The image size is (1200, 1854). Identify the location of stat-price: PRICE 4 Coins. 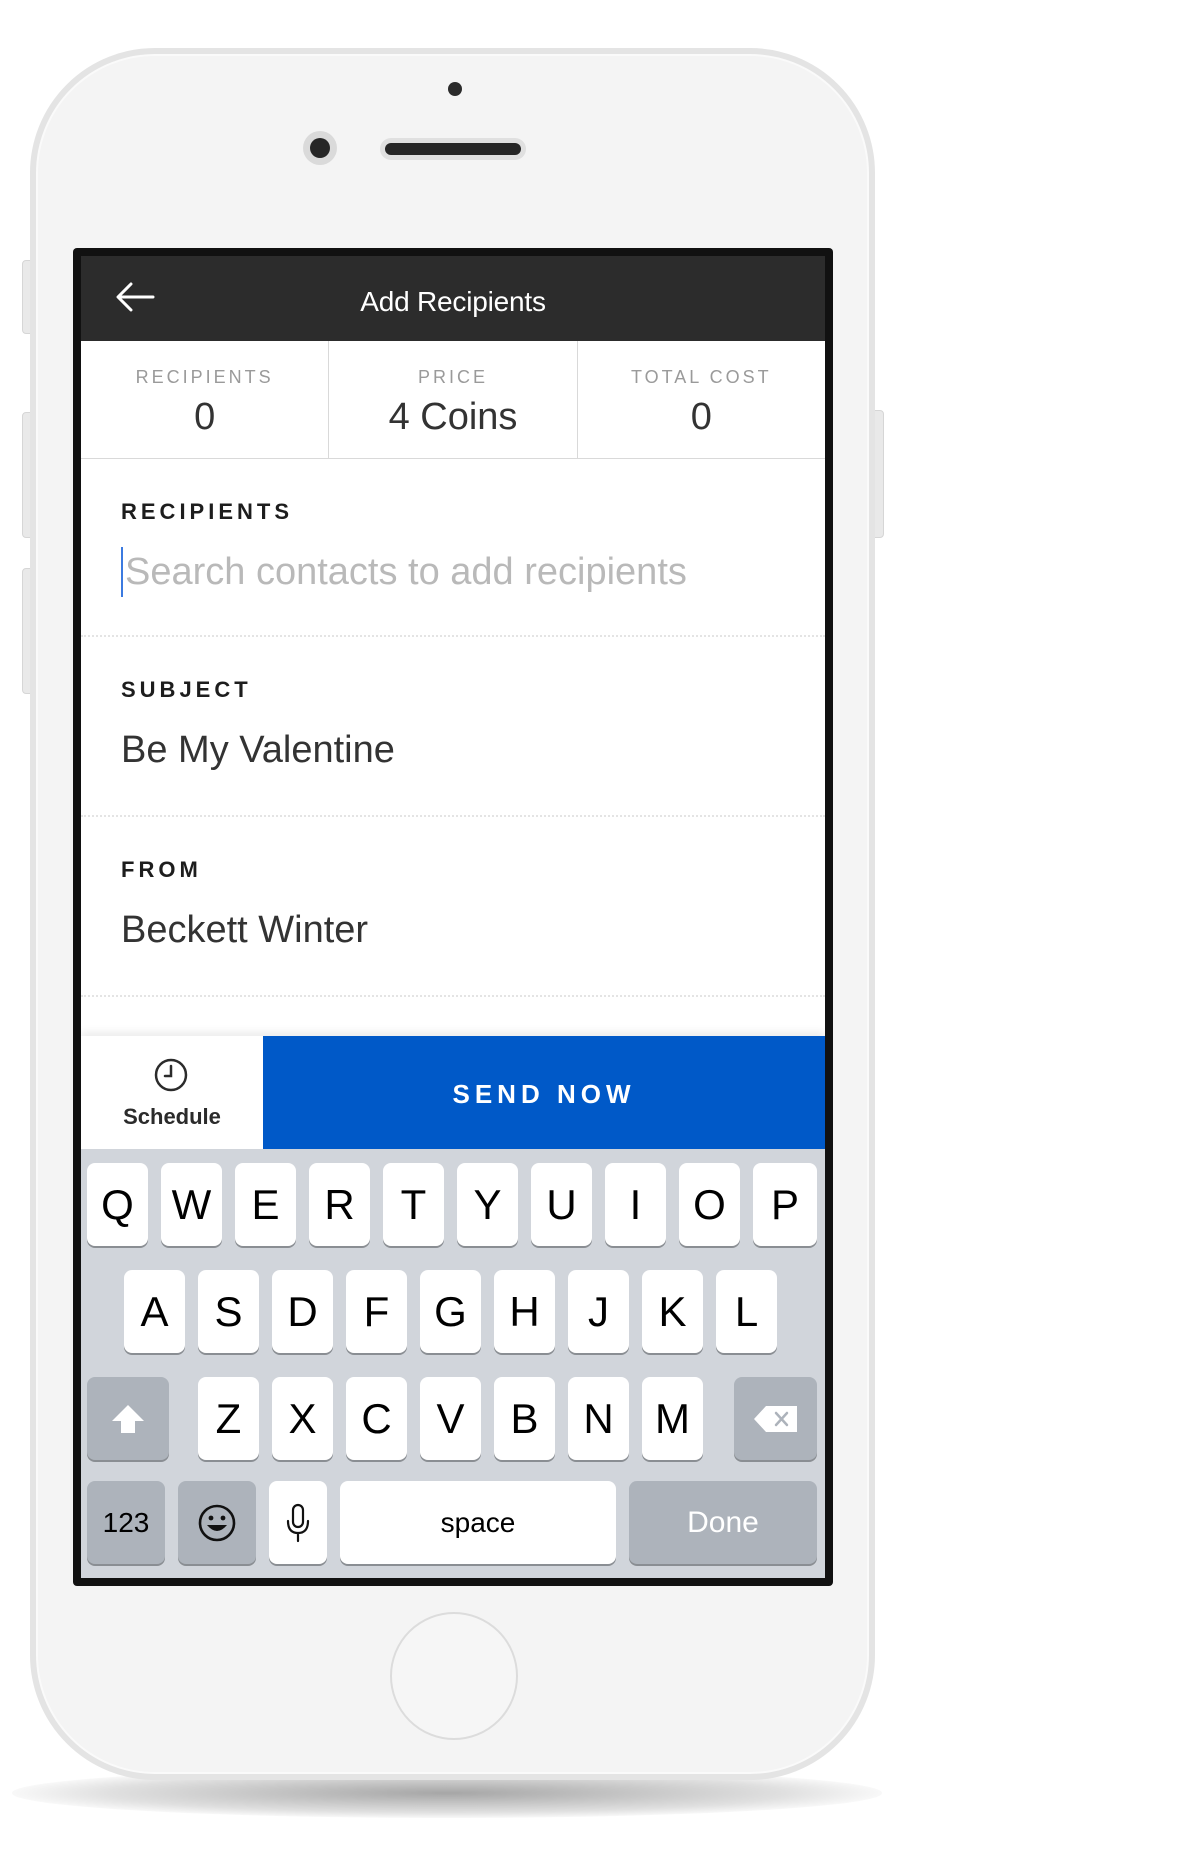
(453, 399).